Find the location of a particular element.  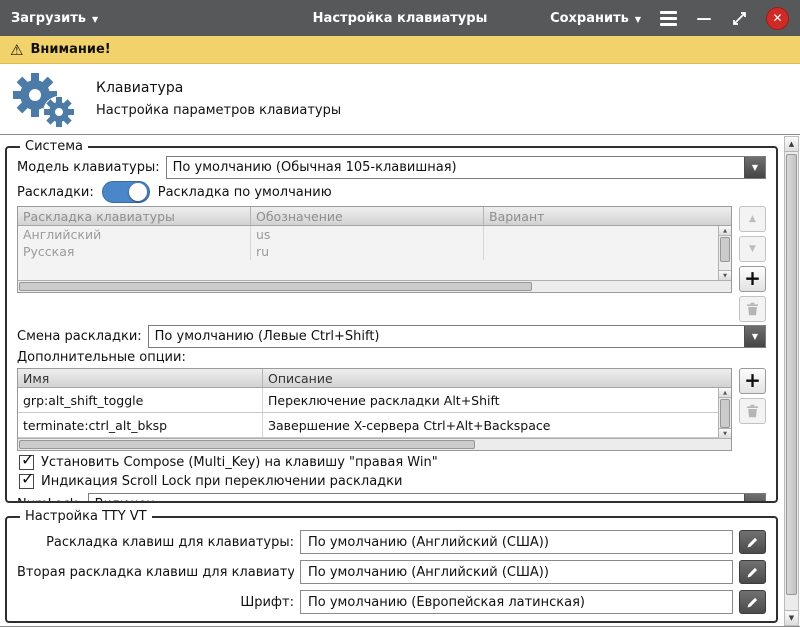

maximize-button is located at coordinates (739, 18).